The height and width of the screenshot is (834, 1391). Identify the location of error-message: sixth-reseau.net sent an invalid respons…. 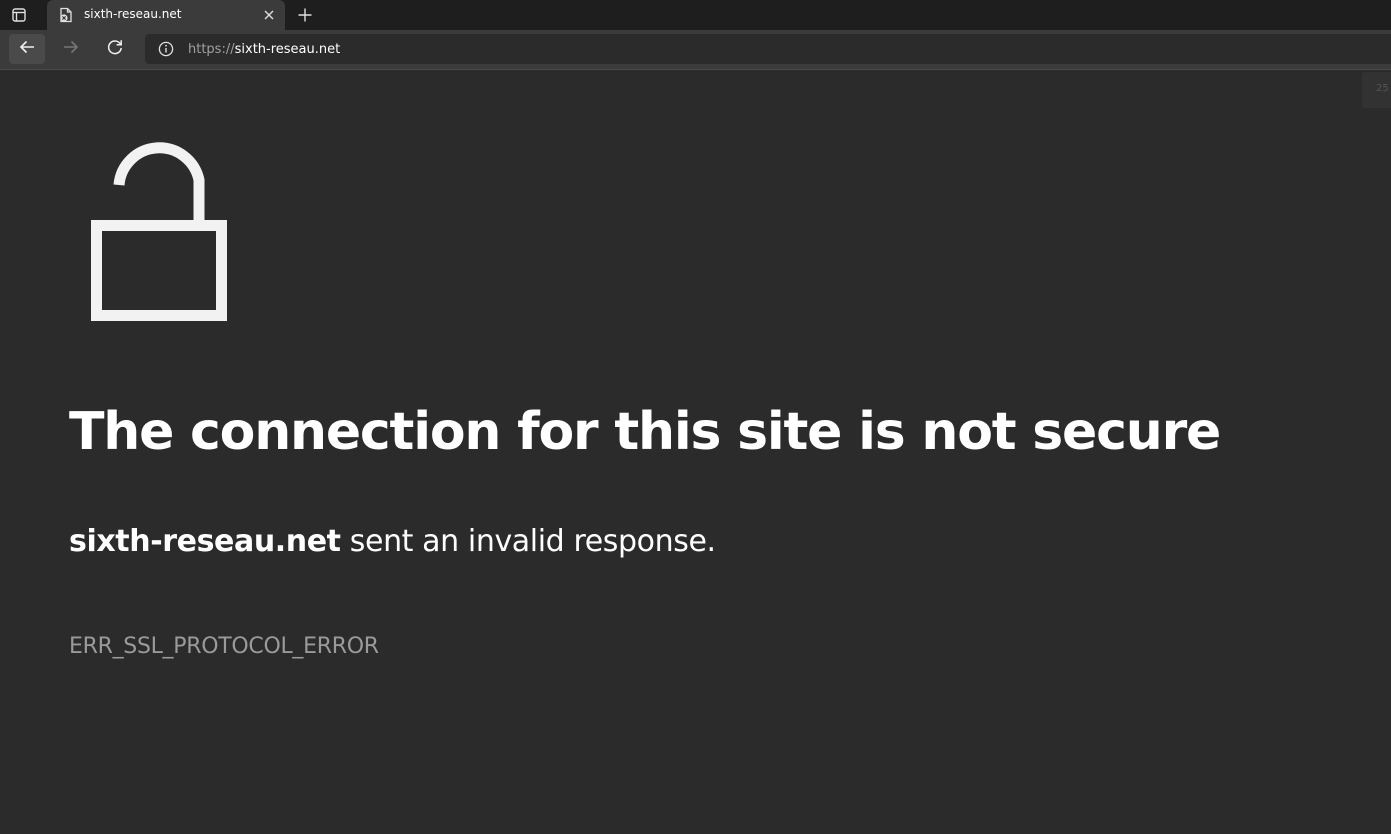
(392, 541).